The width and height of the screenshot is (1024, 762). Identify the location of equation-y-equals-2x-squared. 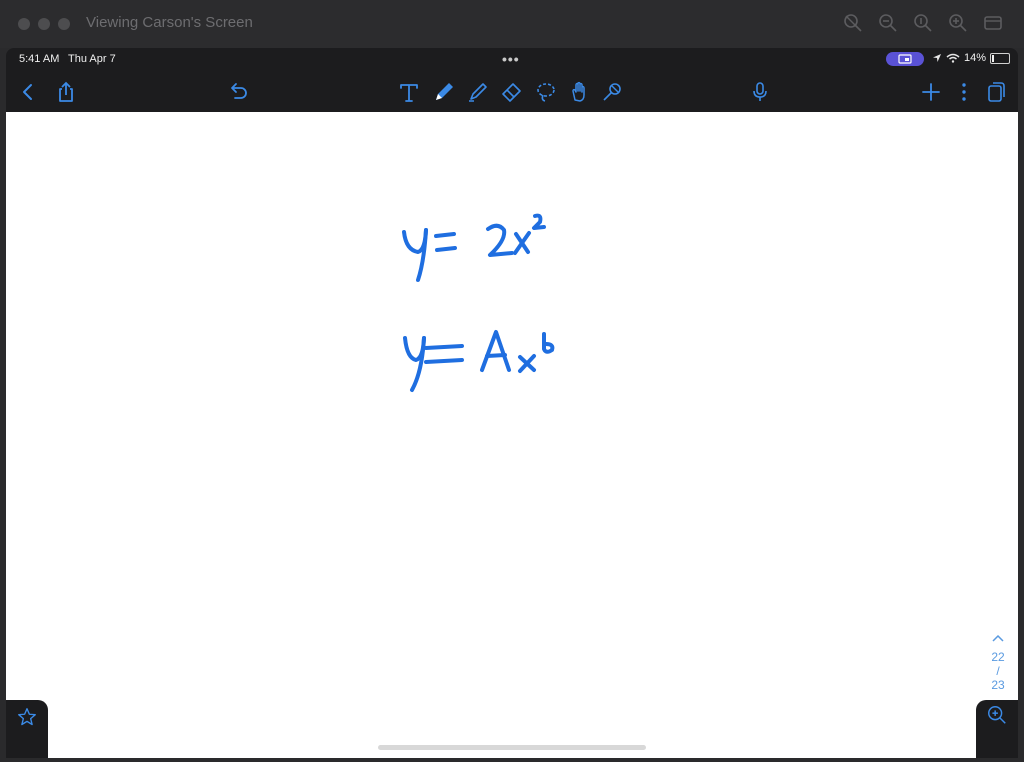
(474, 247).